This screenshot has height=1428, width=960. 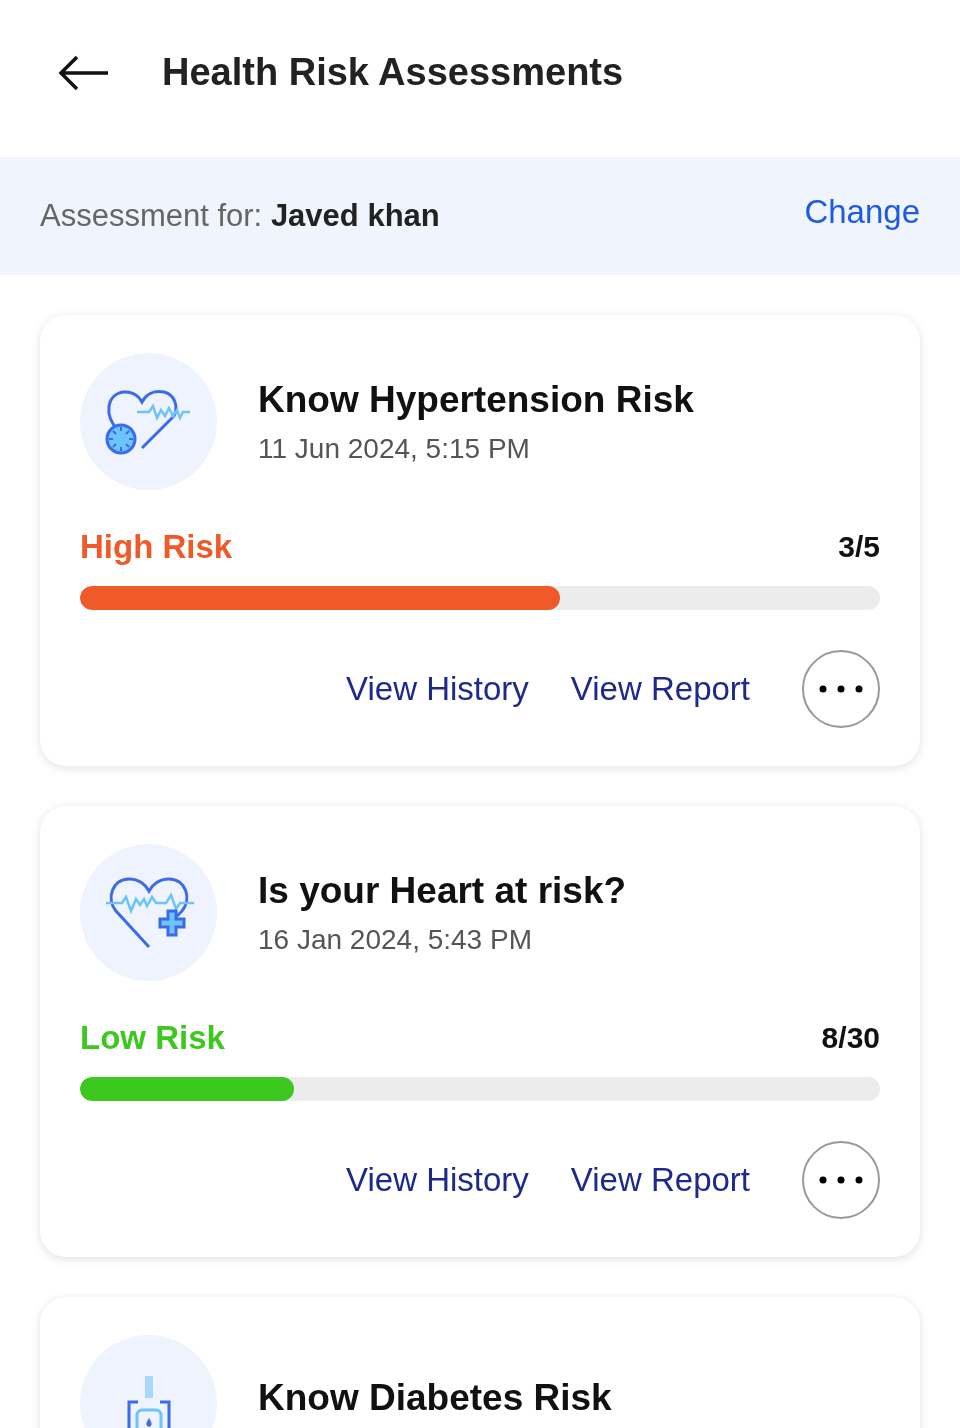 I want to click on assessment-title: Is your Heart at risk?, so click(x=442, y=890).